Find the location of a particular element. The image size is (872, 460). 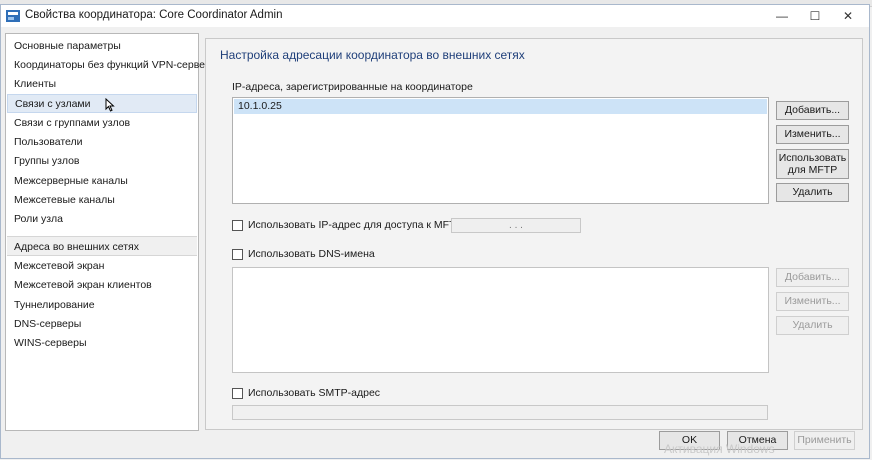

dns-checkbox is located at coordinates (237, 254).